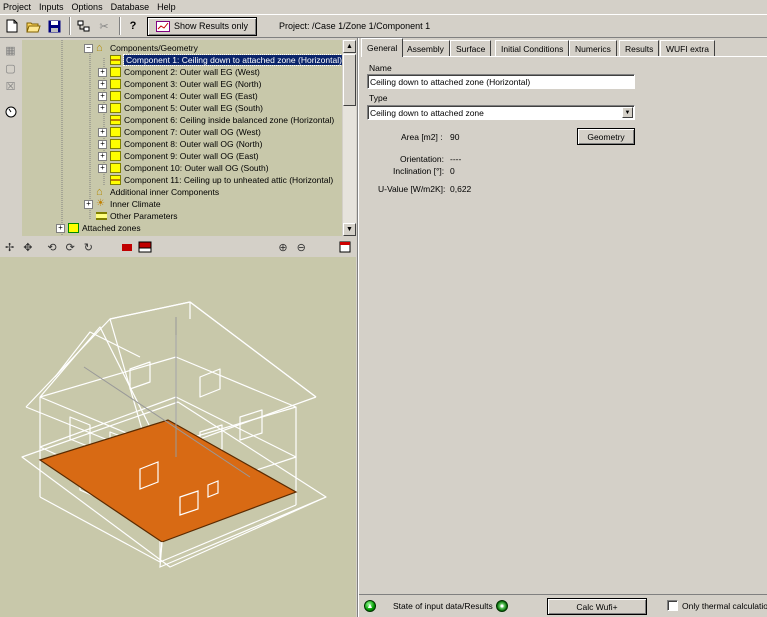 This screenshot has height=617, width=767. Describe the element at coordinates (627, 112) in the screenshot. I see `chevron-down-icon: ▼` at that location.